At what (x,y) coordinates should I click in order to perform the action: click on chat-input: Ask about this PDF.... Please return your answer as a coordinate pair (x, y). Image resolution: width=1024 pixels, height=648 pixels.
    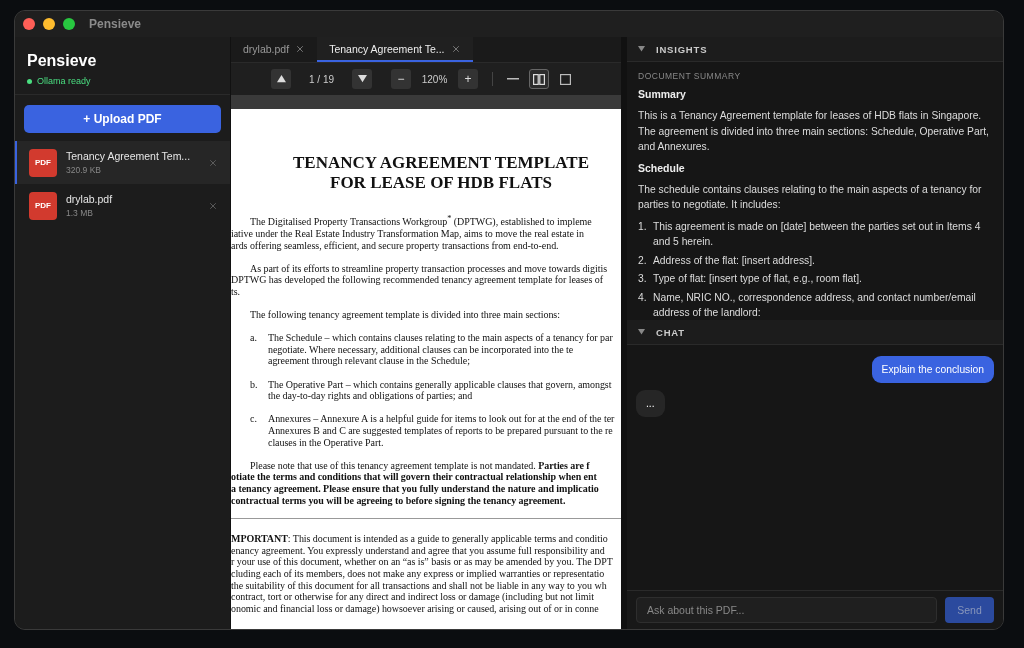
    Looking at the image, I should click on (786, 610).